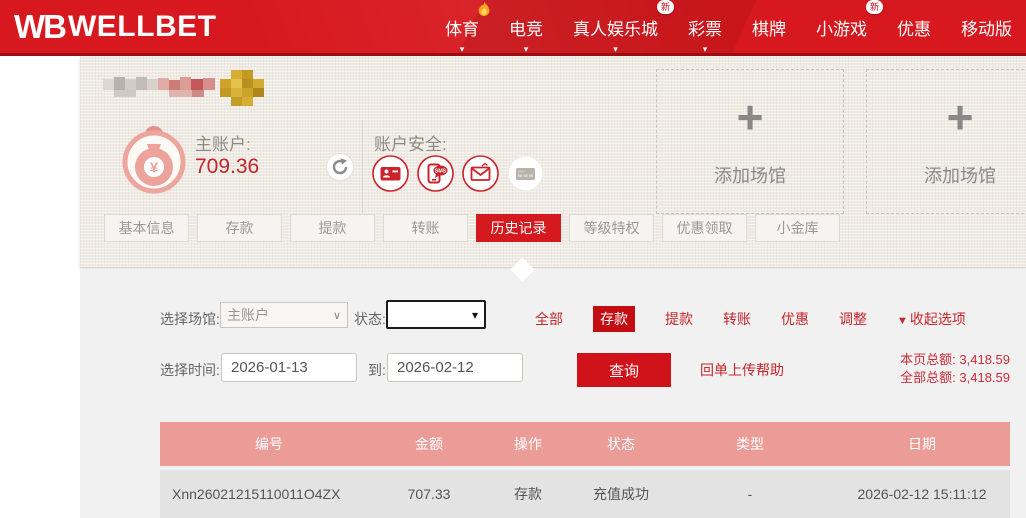  I want to click on venue-filter-label: 选择场馆:, so click(190, 319).